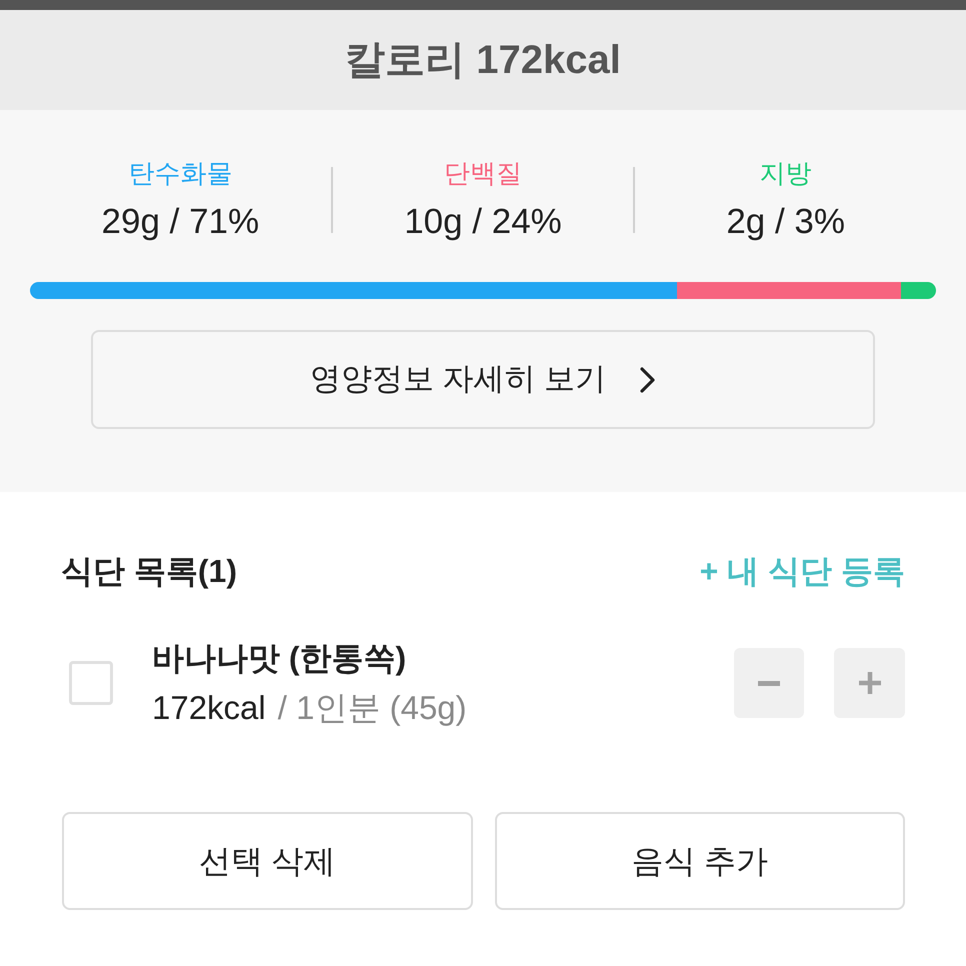 The height and width of the screenshot is (966, 966). Describe the element at coordinates (458, 379) in the screenshot. I see `nutrition-detail-label: 영양정보 자세히 보기` at that location.